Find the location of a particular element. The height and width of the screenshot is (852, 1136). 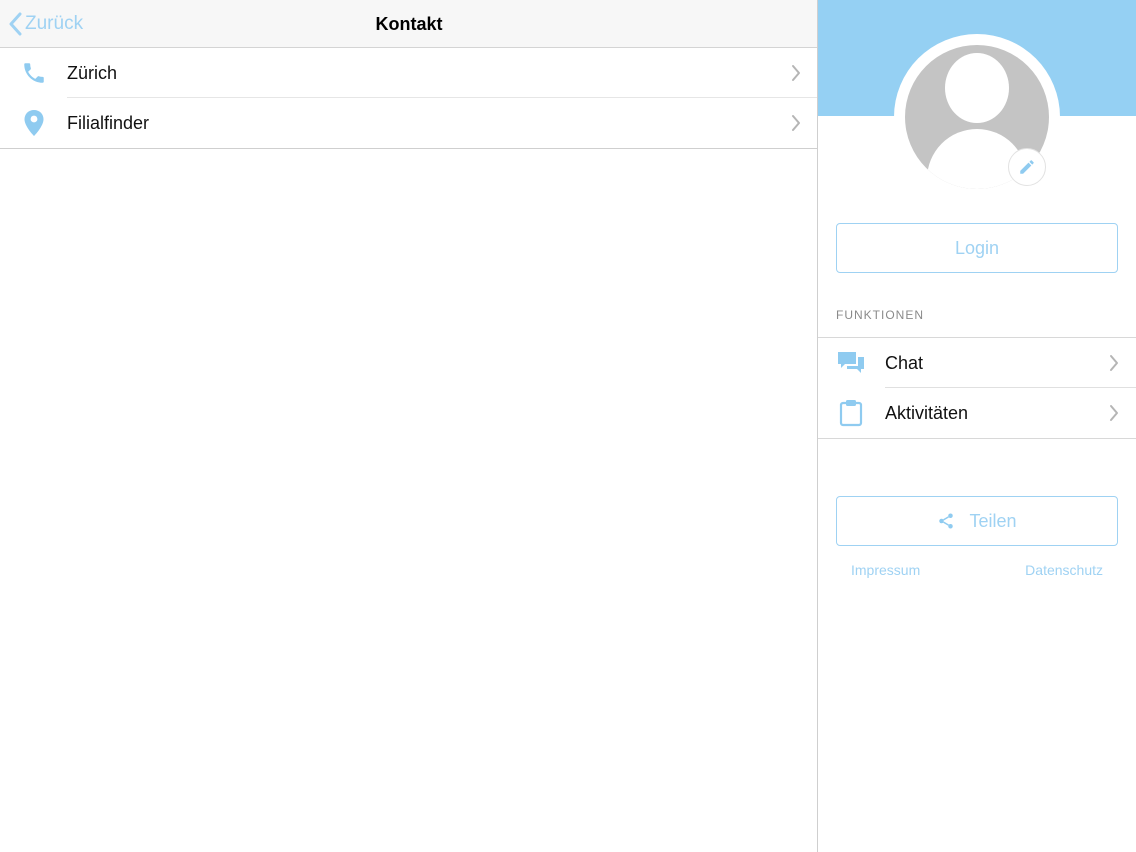

function-item-aktivitaeten: Aktivitäten is located at coordinates (977, 413).